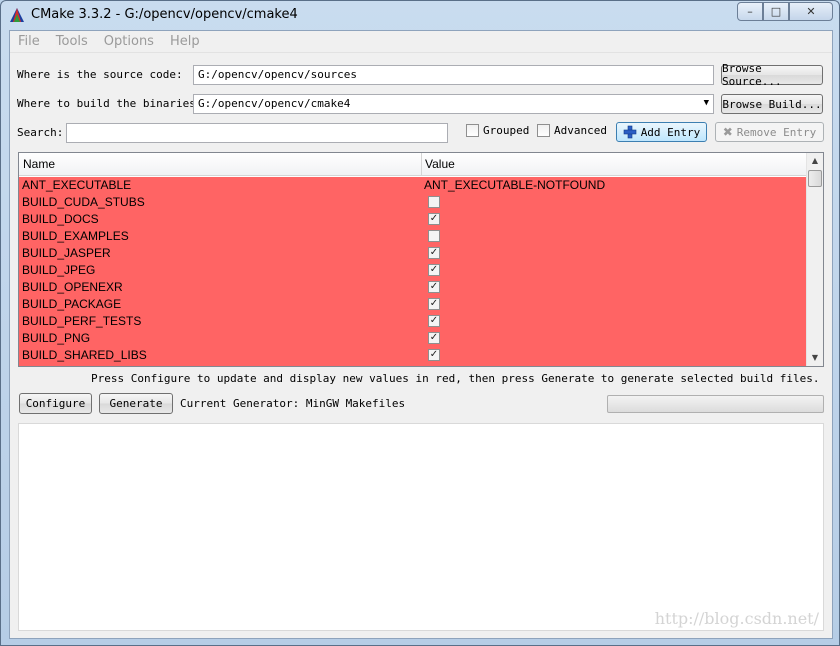  I want to click on progress-bar, so click(715, 404).